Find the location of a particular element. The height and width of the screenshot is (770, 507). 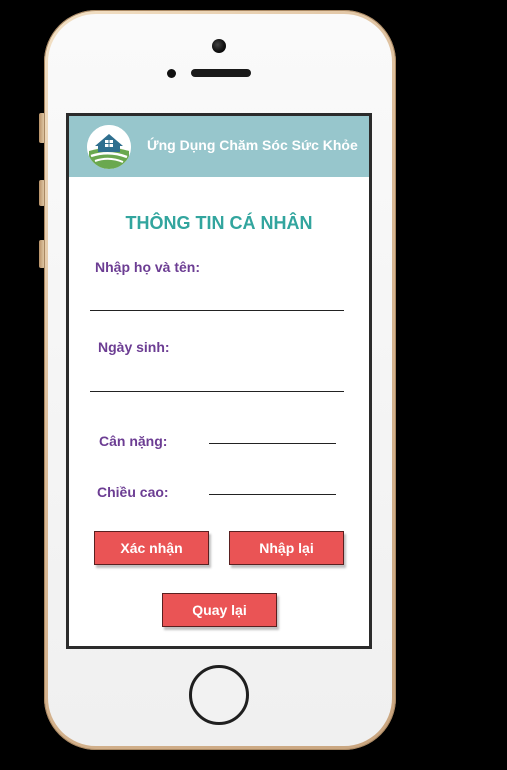

reset-button: Nhập lại is located at coordinates (286, 548).